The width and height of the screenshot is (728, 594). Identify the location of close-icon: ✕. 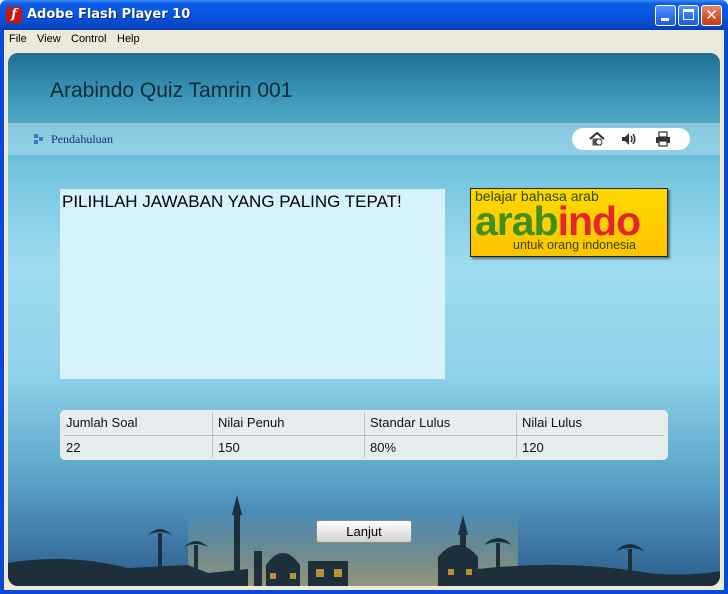
(711, 15).